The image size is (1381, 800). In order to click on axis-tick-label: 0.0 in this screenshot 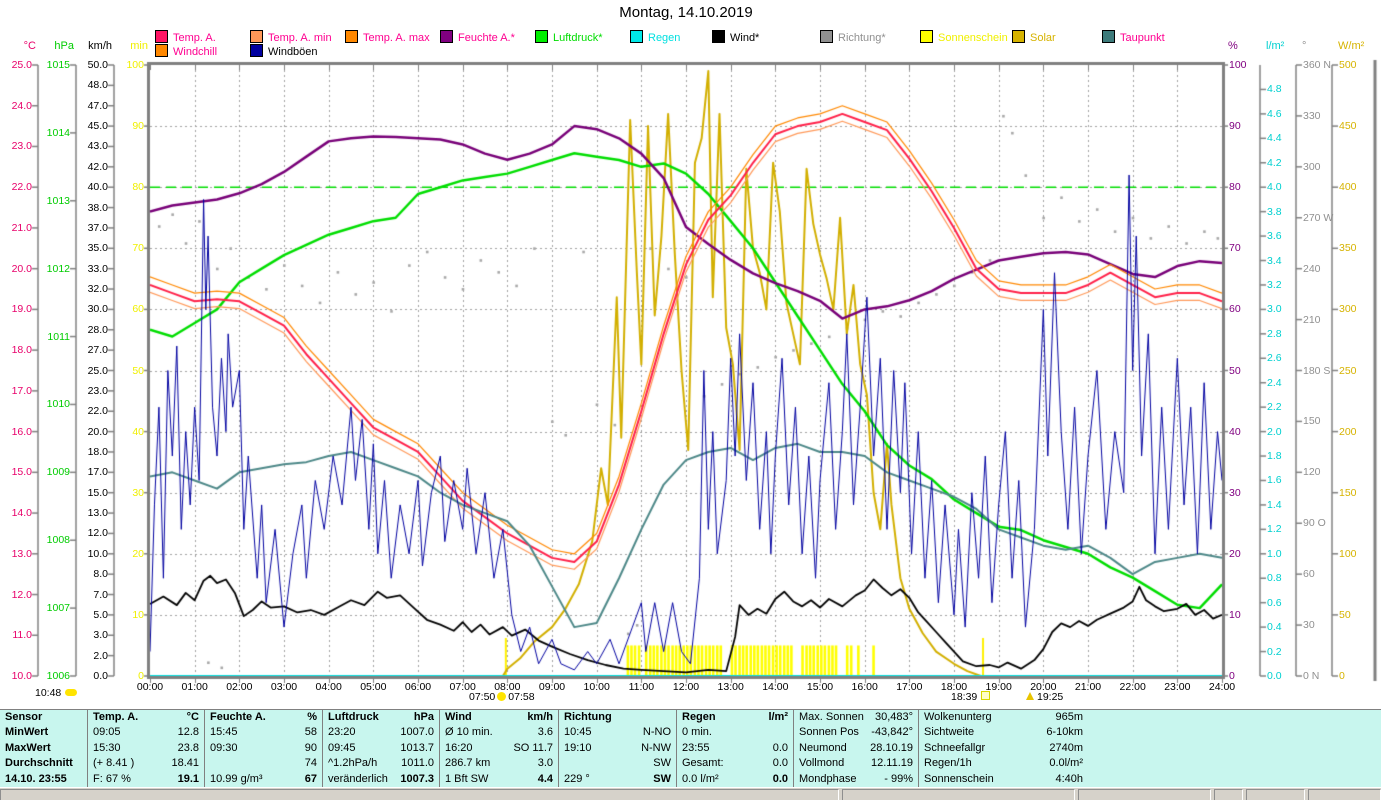, I will do `click(100, 676)`.